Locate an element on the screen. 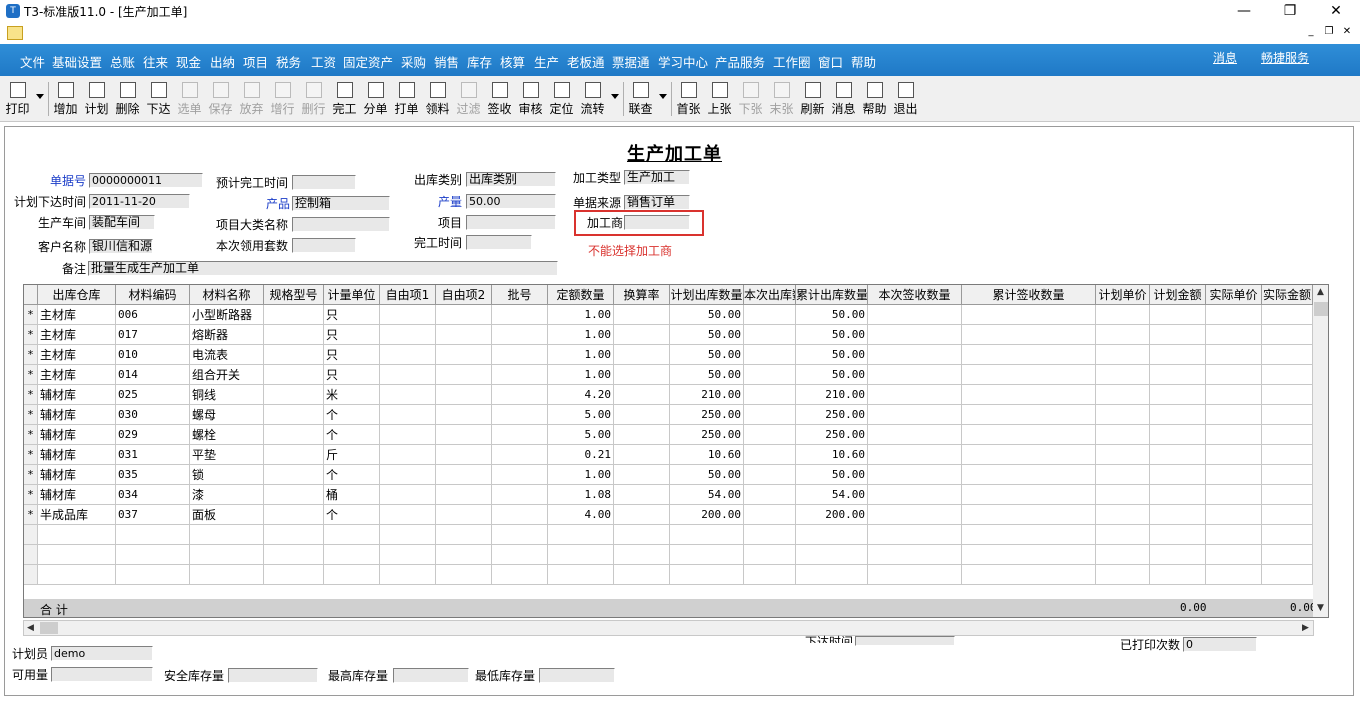  mdi-minimize-button: _ is located at coordinates (1311, 31).